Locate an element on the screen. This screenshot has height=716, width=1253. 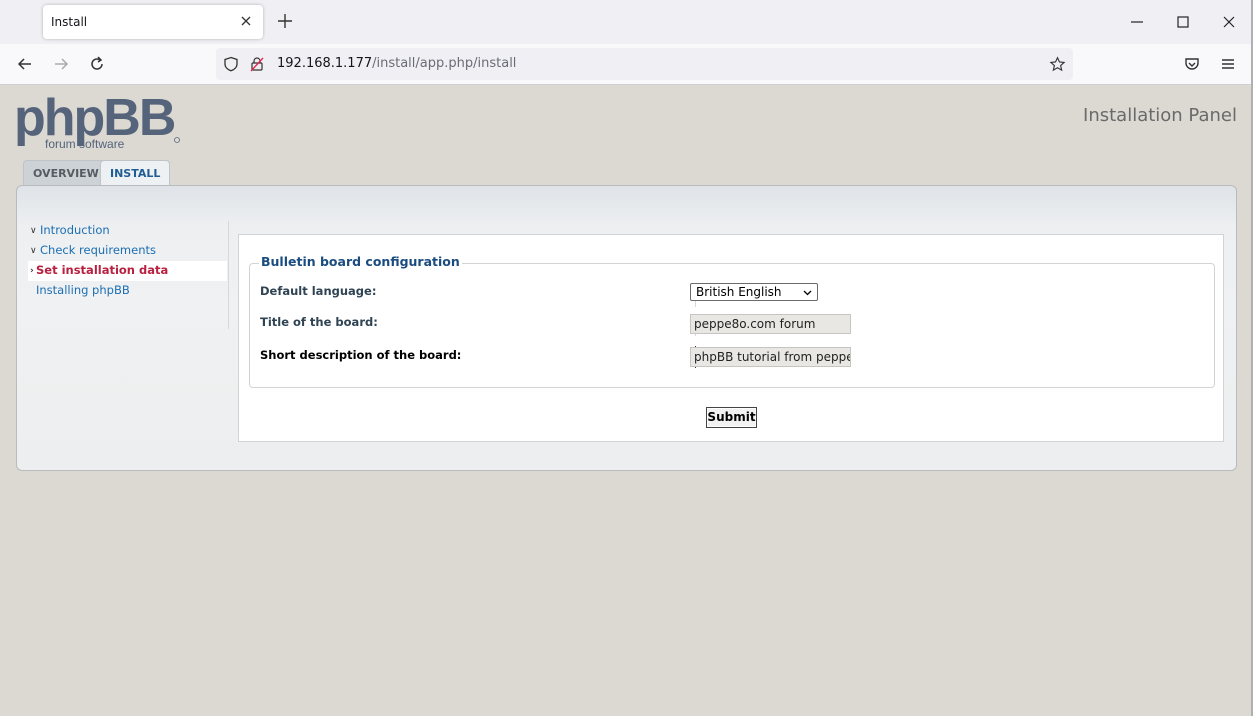
fieldset-legend: Bulletin board configuration is located at coordinates (360, 261).